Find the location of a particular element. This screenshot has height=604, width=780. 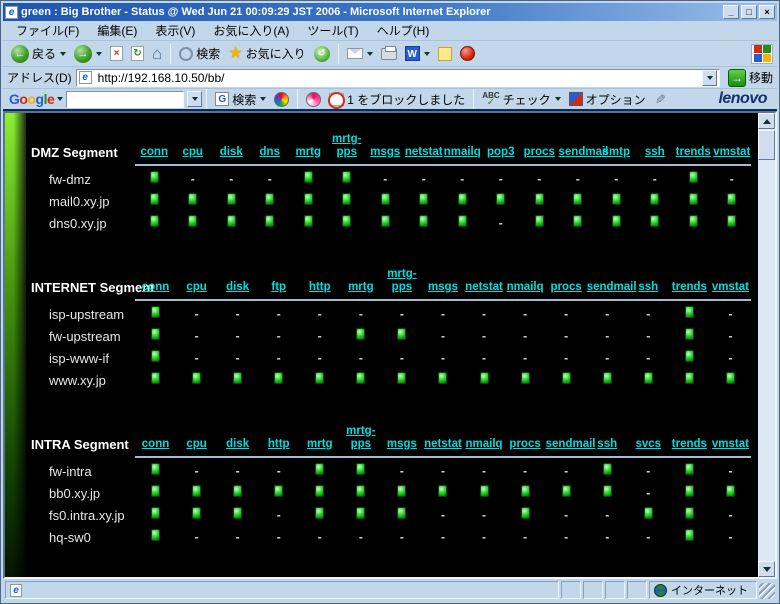

stop-button: × is located at coordinates (116, 53).